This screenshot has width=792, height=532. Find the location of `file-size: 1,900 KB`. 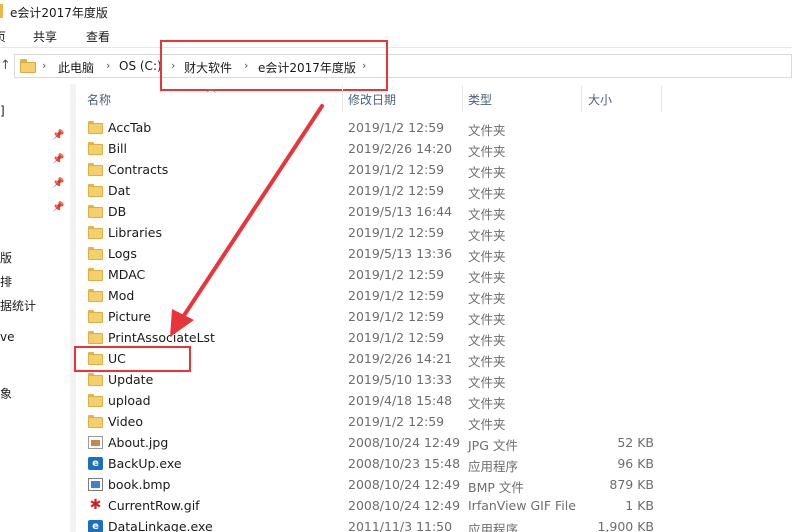

file-size: 1,900 KB is located at coordinates (625, 525).